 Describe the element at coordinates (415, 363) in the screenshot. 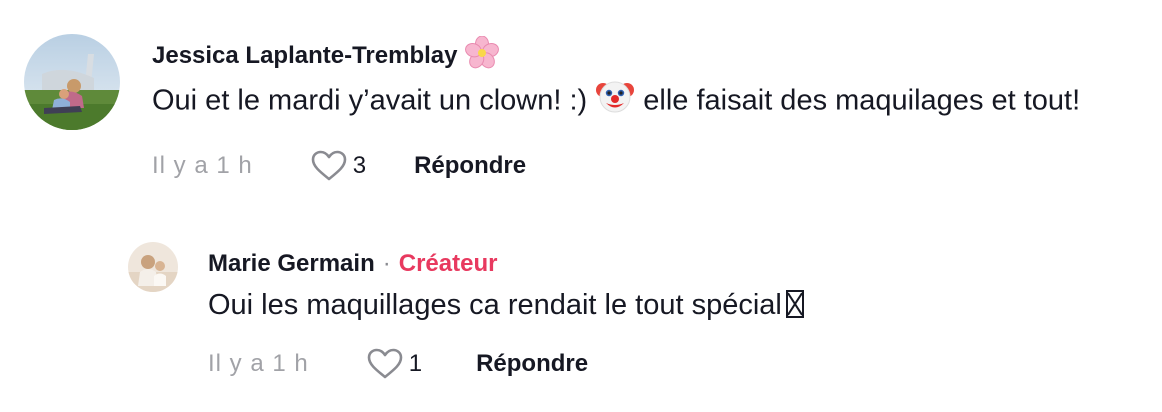

I see `like-count: 1` at that location.